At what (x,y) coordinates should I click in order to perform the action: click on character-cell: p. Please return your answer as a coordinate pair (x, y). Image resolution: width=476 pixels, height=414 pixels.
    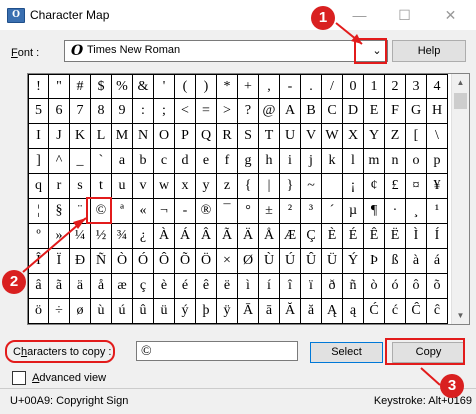
    Looking at the image, I should click on (437, 161).